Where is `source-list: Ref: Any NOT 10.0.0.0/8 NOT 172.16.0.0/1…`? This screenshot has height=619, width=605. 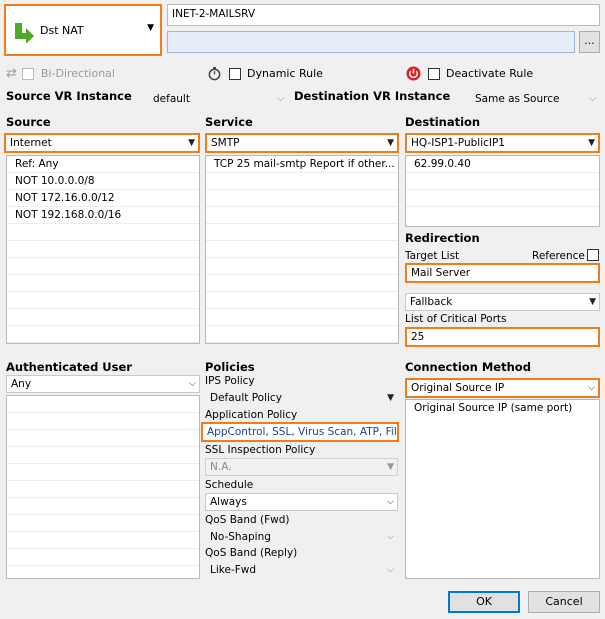 source-list: Ref: Any NOT 10.0.0.0/8 NOT 172.16.0.0/1… is located at coordinates (103, 249).